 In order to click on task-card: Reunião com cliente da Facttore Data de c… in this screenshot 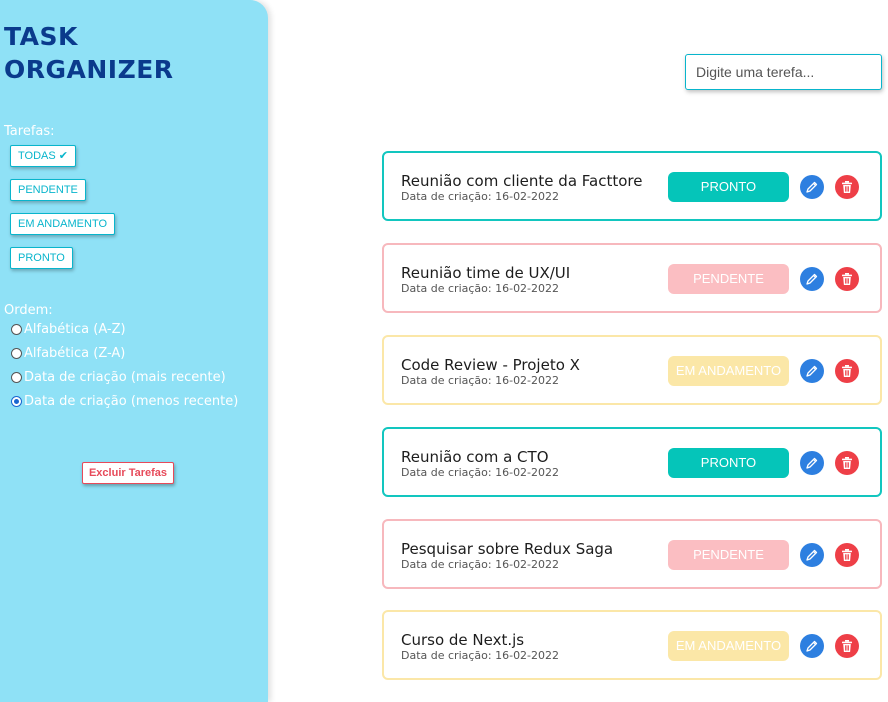, I will do `click(632, 186)`.